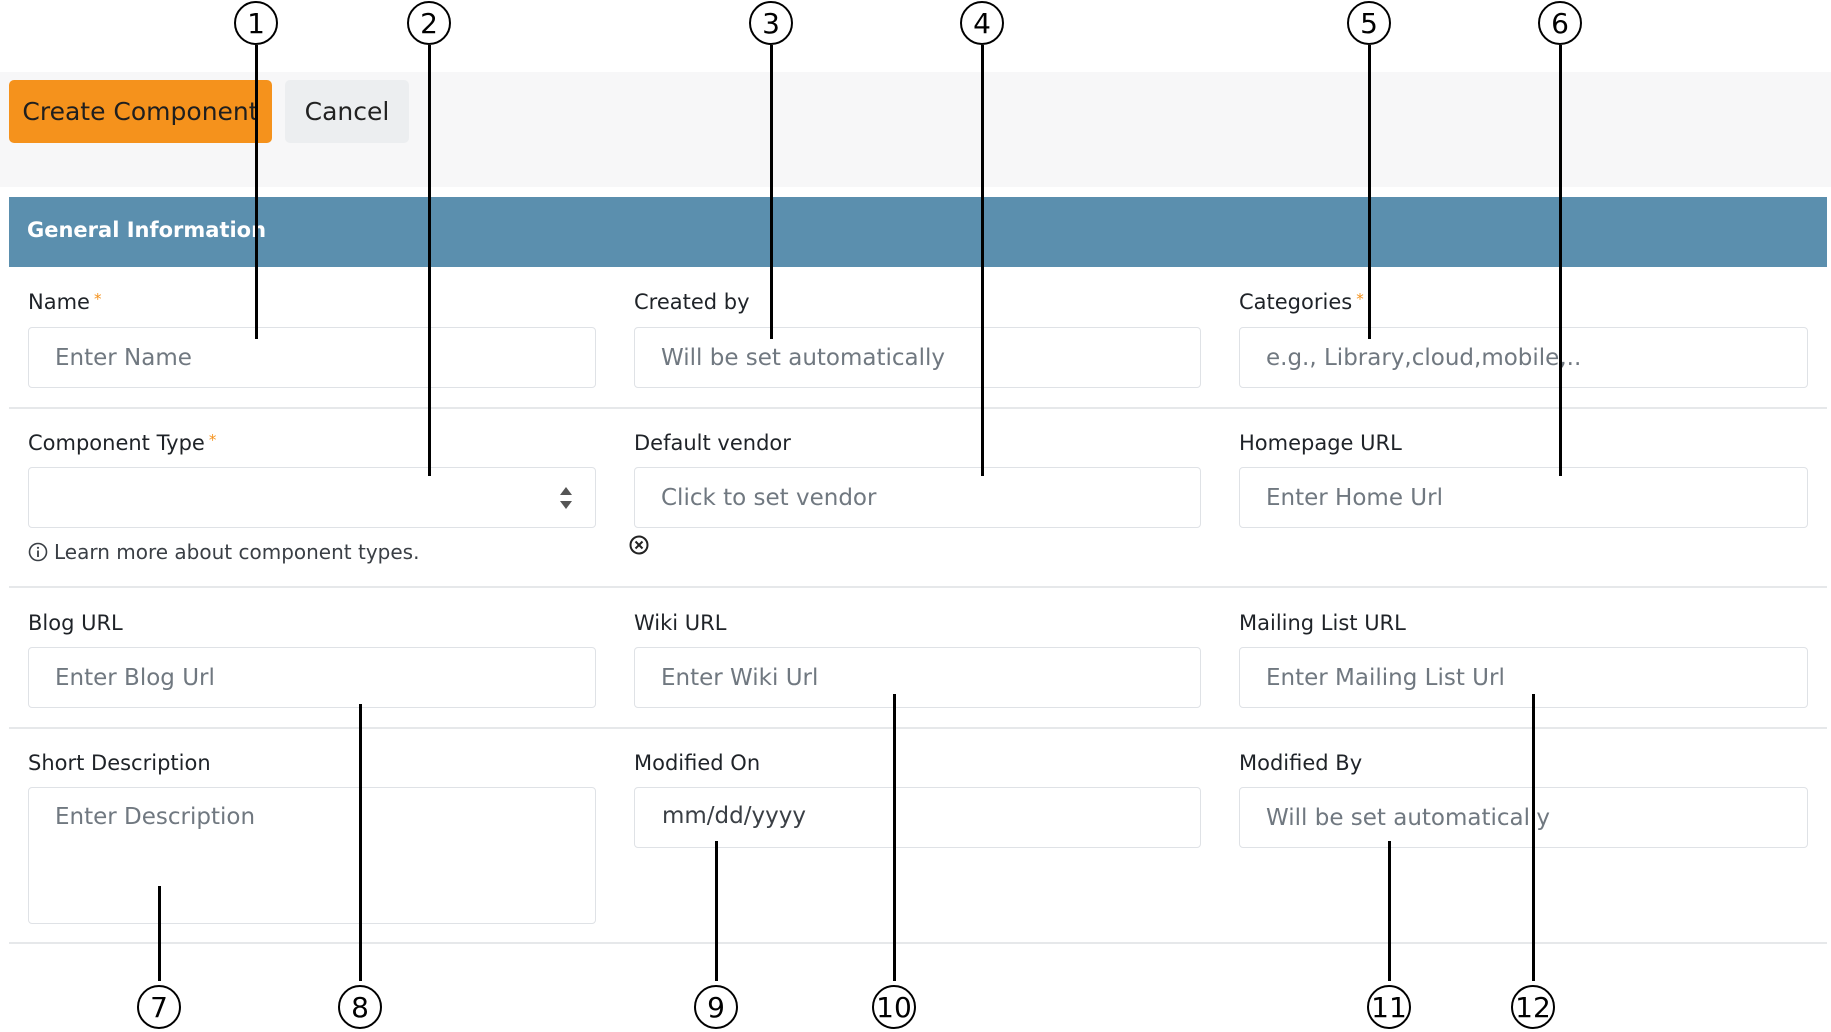 The width and height of the screenshot is (1831, 1032). What do you see at coordinates (119, 763) in the screenshot?
I see `short-description-label: Short Description` at bounding box center [119, 763].